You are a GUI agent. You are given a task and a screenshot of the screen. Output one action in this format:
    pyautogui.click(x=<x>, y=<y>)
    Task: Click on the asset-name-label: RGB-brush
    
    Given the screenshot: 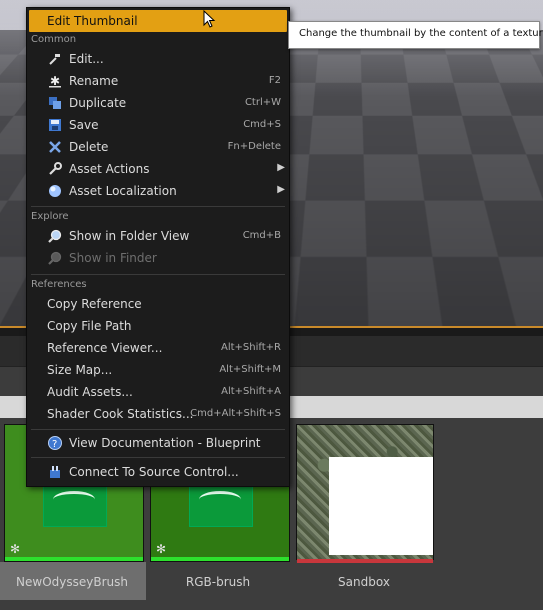 What is the action you would take?
    pyautogui.click(x=218, y=582)
    